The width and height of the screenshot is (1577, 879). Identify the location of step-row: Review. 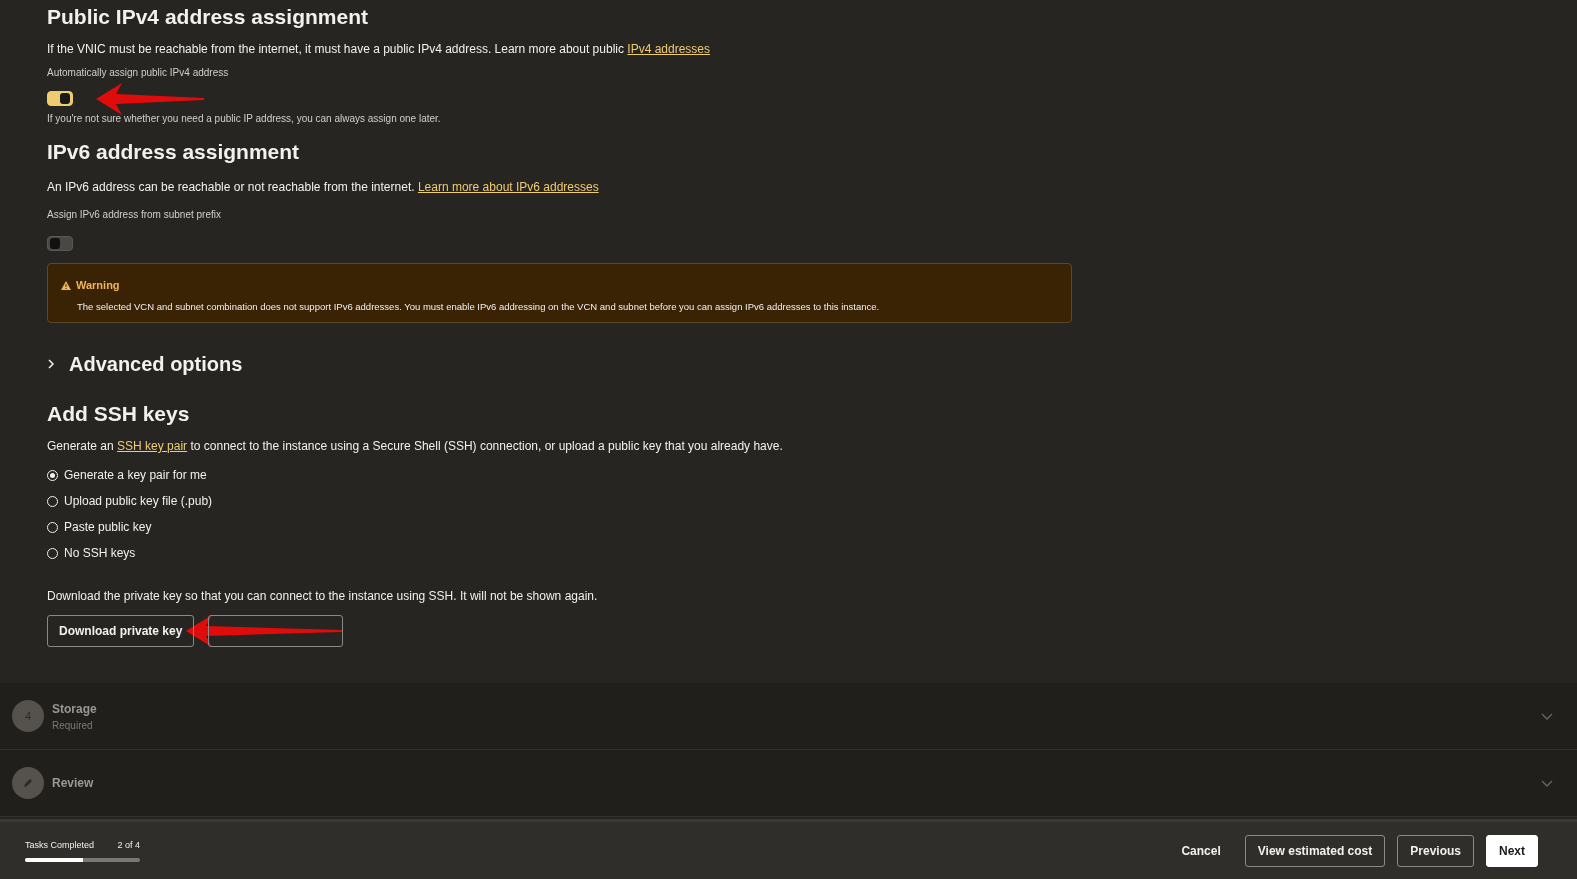
(788, 783).